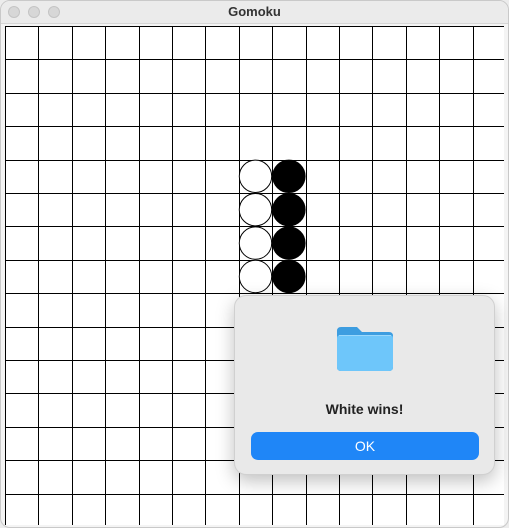  I want to click on ok-button: OK, so click(365, 446).